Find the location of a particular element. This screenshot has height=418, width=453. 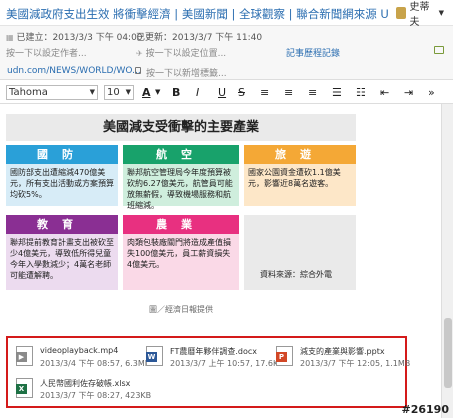

pin-icon: ✈ is located at coordinates (139, 53).